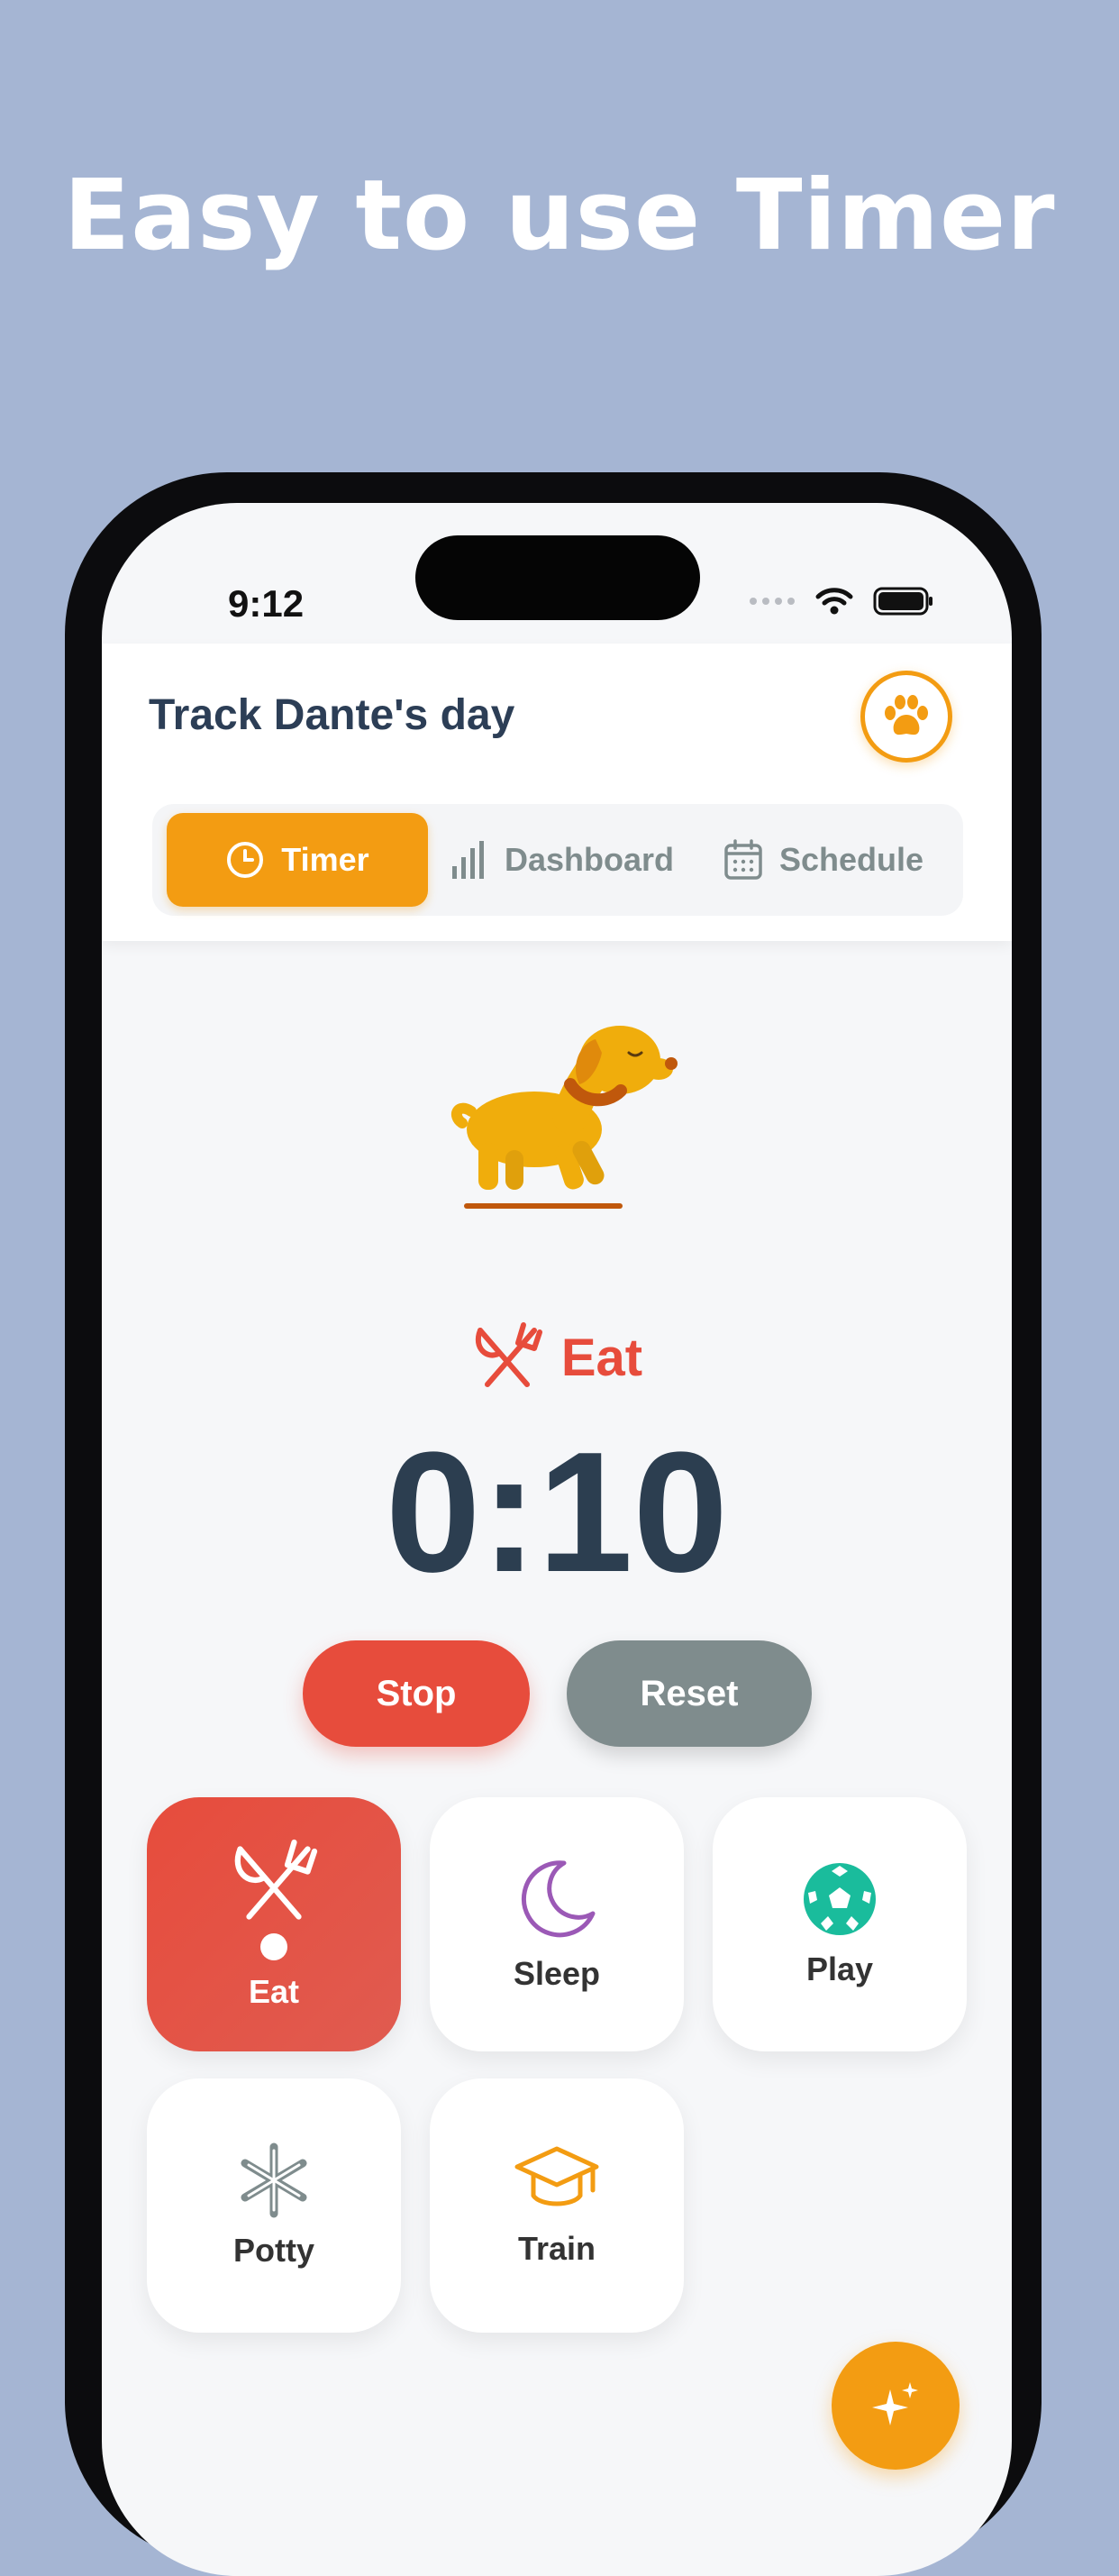  Describe the element at coordinates (559, 216) in the screenshot. I see `headline: Easy to use Timer` at that location.